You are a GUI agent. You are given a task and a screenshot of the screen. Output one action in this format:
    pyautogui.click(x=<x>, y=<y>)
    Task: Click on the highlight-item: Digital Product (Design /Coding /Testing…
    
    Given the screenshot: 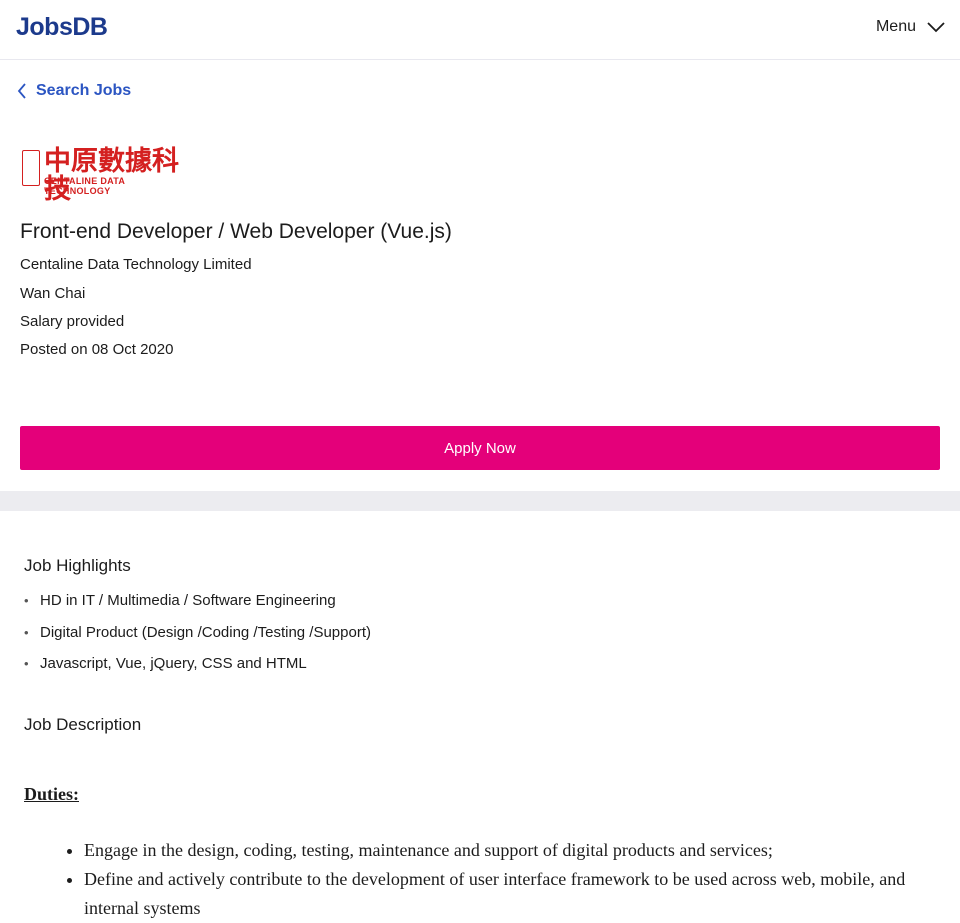 What is the action you would take?
    pyautogui.click(x=197, y=638)
    